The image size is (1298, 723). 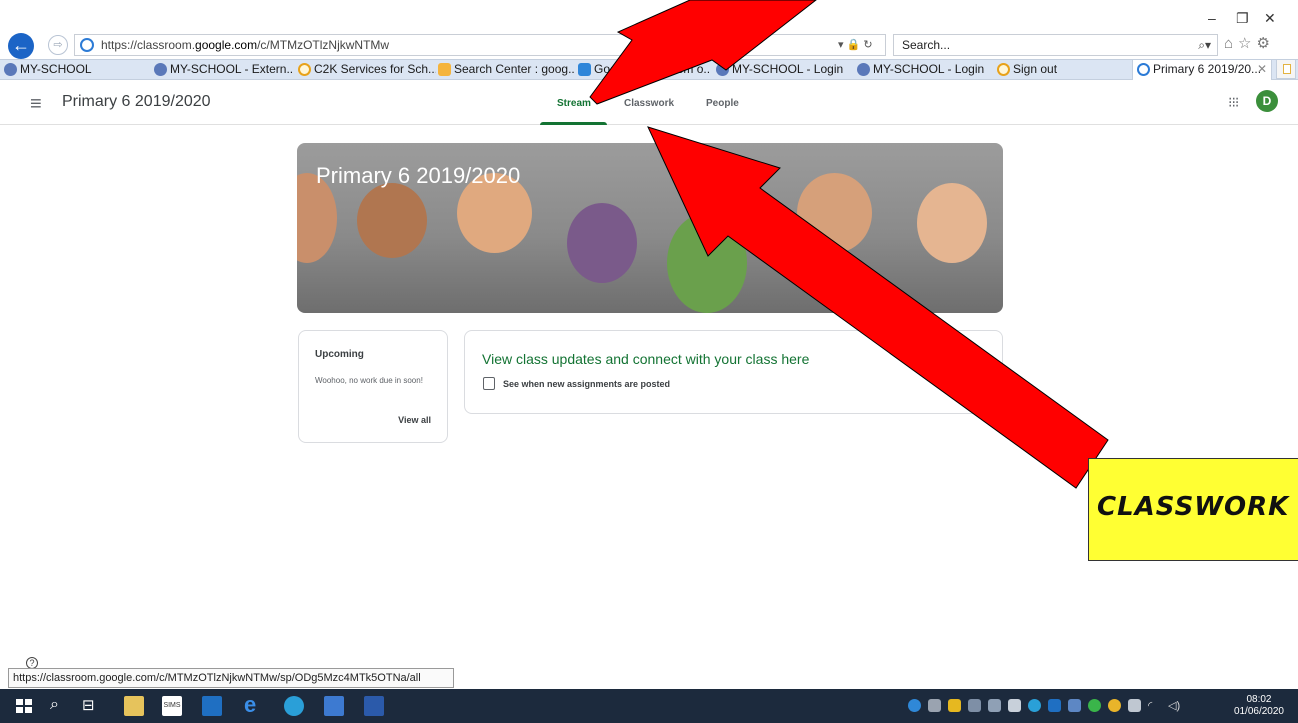 I want to click on browser-tab-active: Primary 6 2019/20... ✕, so click(x=1202, y=70).